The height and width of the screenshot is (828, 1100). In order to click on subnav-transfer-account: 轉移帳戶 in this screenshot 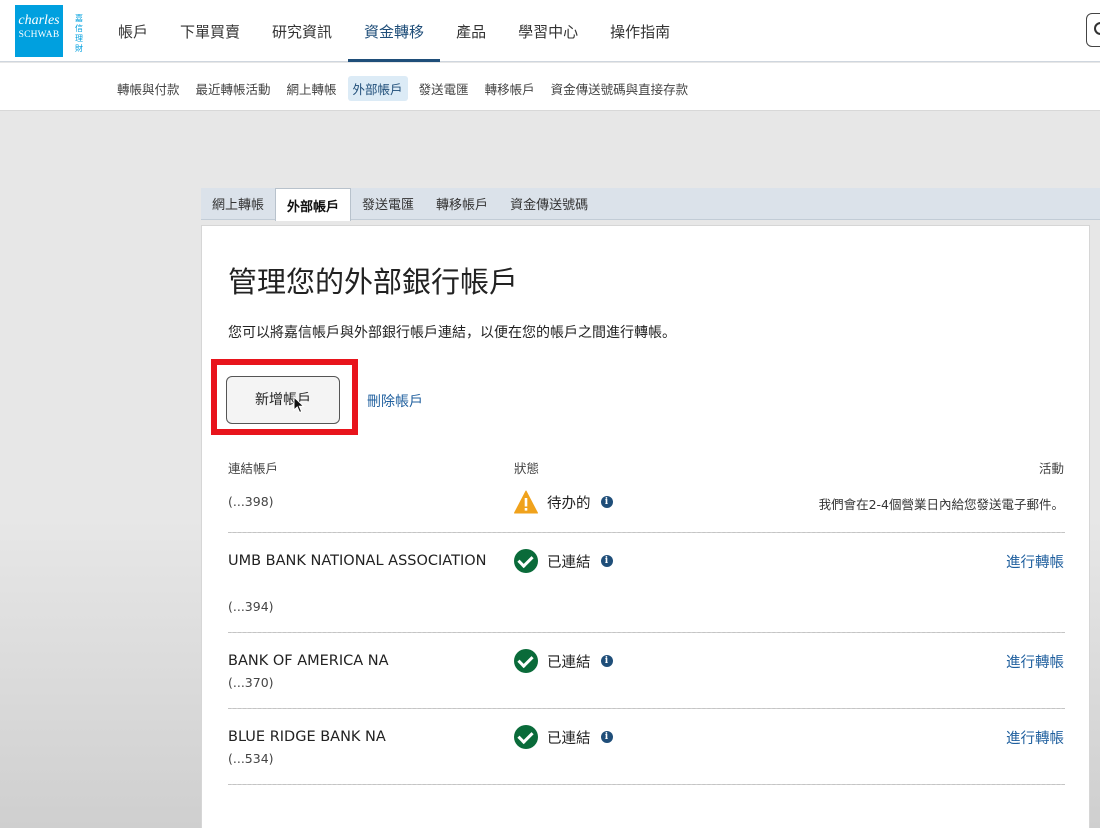, I will do `click(510, 88)`.